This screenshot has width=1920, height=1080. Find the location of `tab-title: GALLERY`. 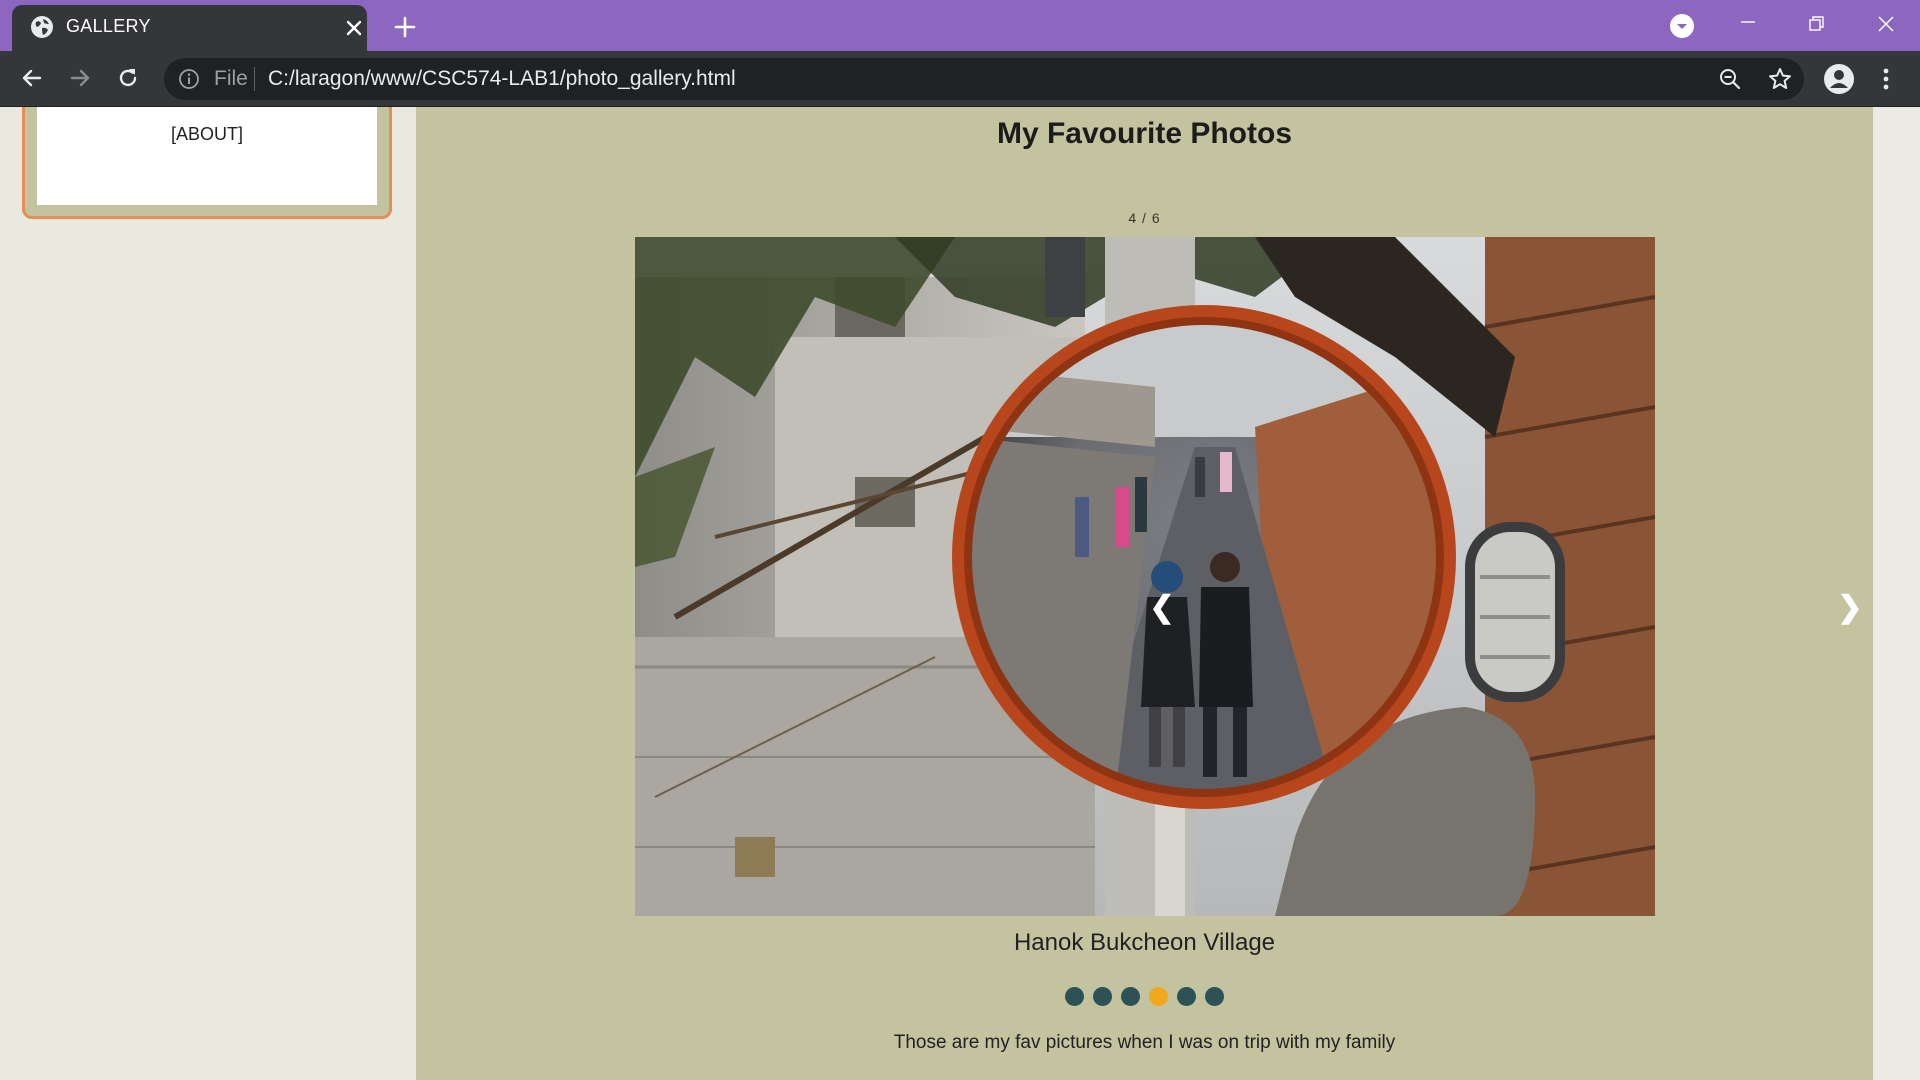

tab-title: GALLERY is located at coordinates (108, 26).